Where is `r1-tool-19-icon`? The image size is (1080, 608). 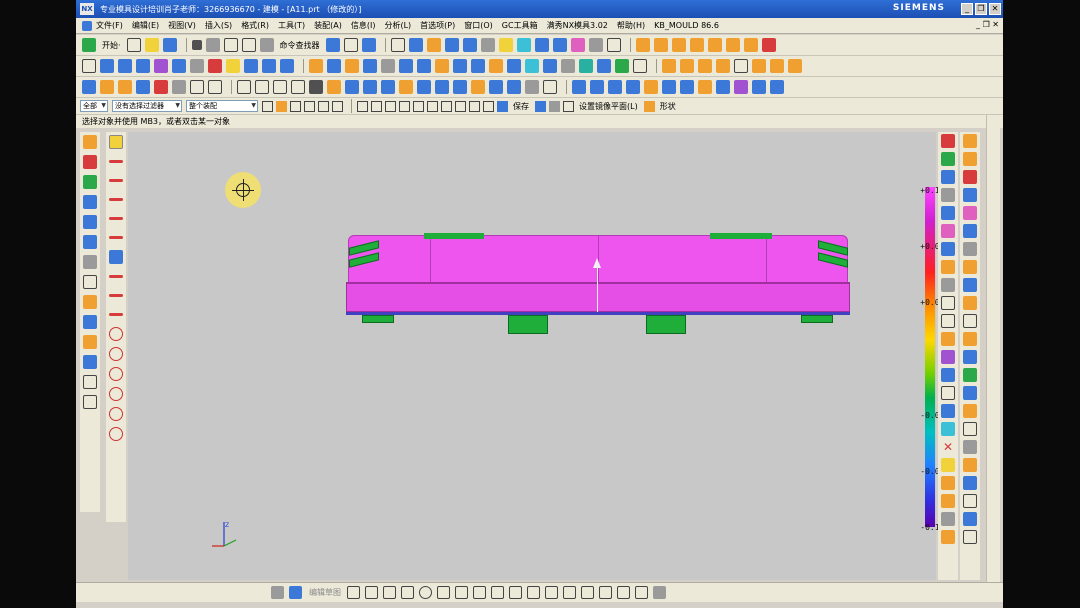
r1-tool-19-icon is located at coordinates (948, 465).